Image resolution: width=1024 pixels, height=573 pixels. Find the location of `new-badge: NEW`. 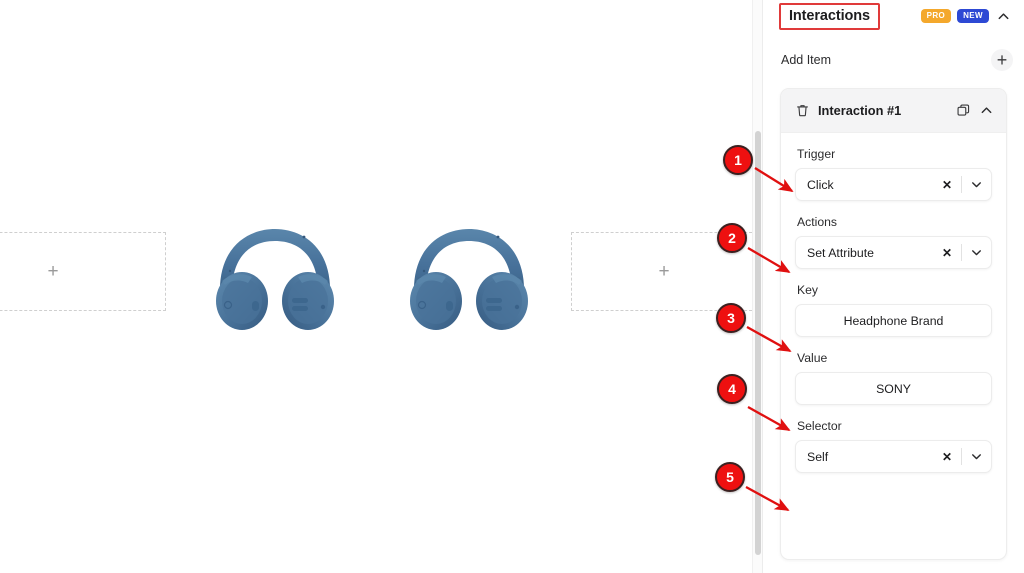

new-badge: NEW is located at coordinates (973, 16).